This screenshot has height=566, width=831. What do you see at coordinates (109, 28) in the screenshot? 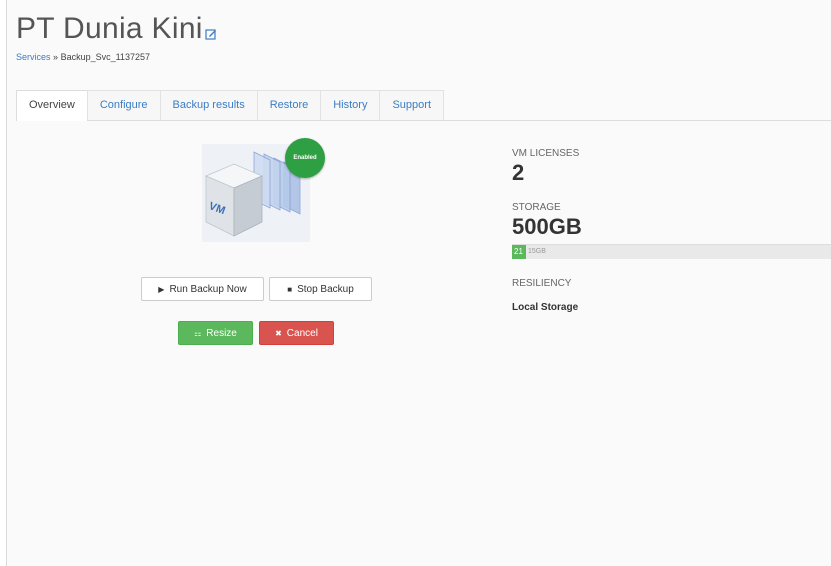
I see `page-title: PT Dunia Kini` at bounding box center [109, 28].